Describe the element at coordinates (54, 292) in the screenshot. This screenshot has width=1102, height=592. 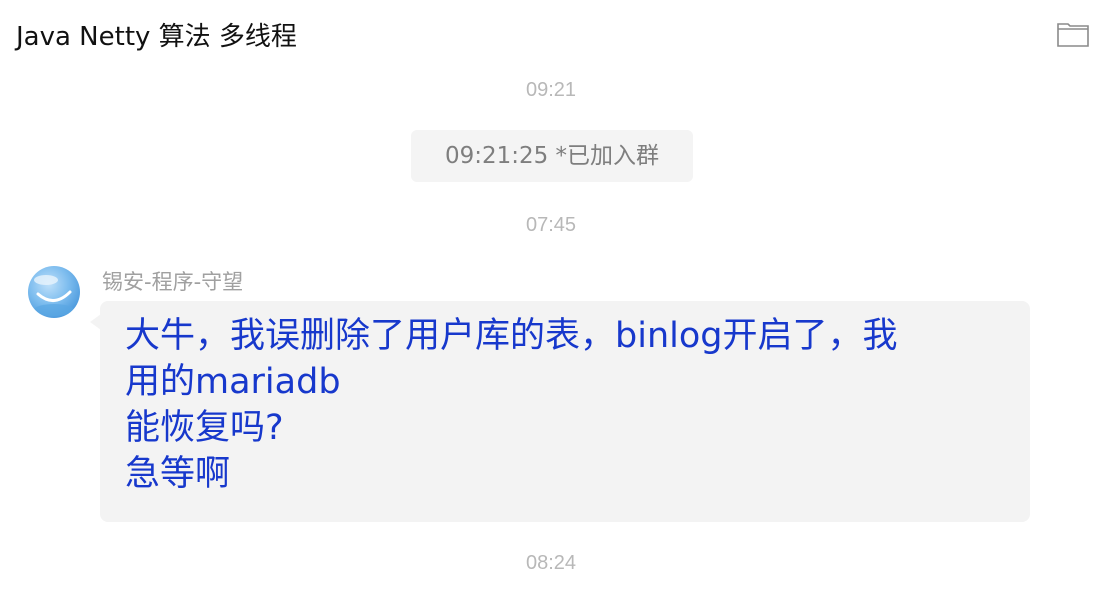
I see `avatar` at that location.